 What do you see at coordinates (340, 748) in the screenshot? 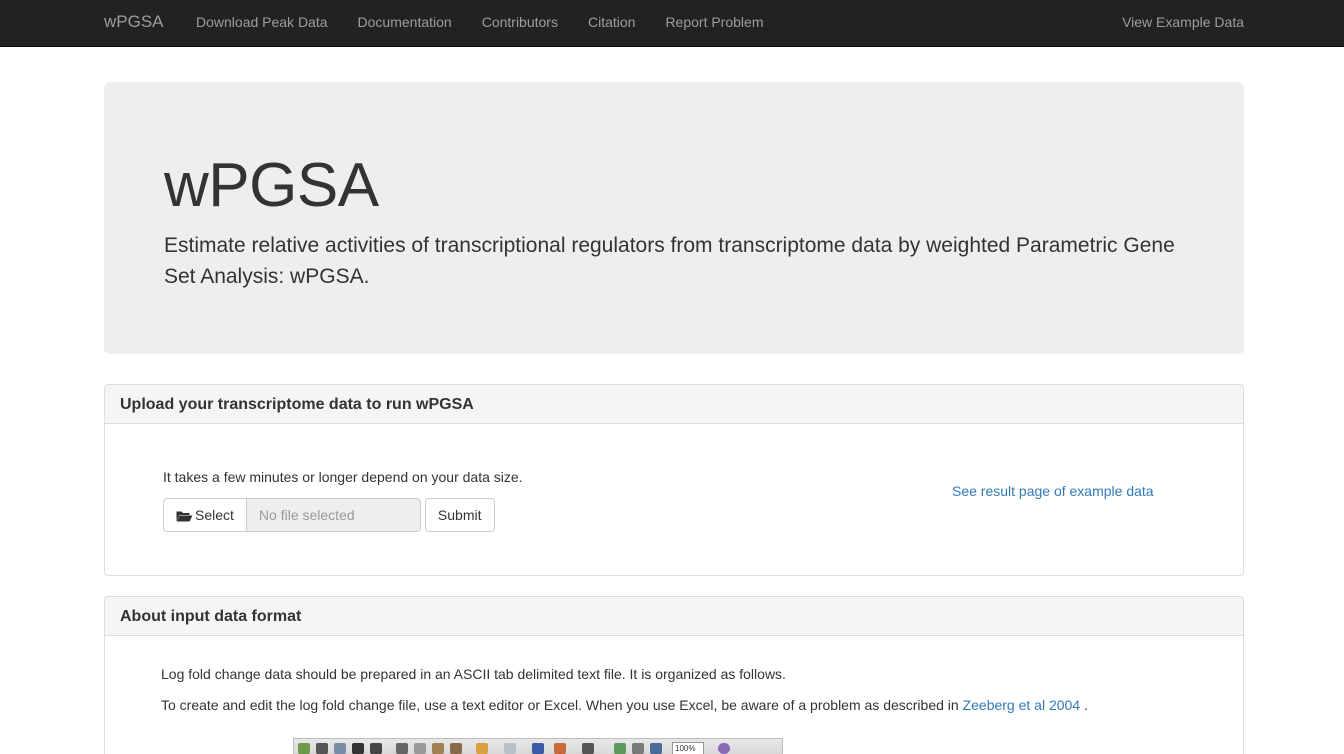
I see `toolbar-open-icon` at bounding box center [340, 748].